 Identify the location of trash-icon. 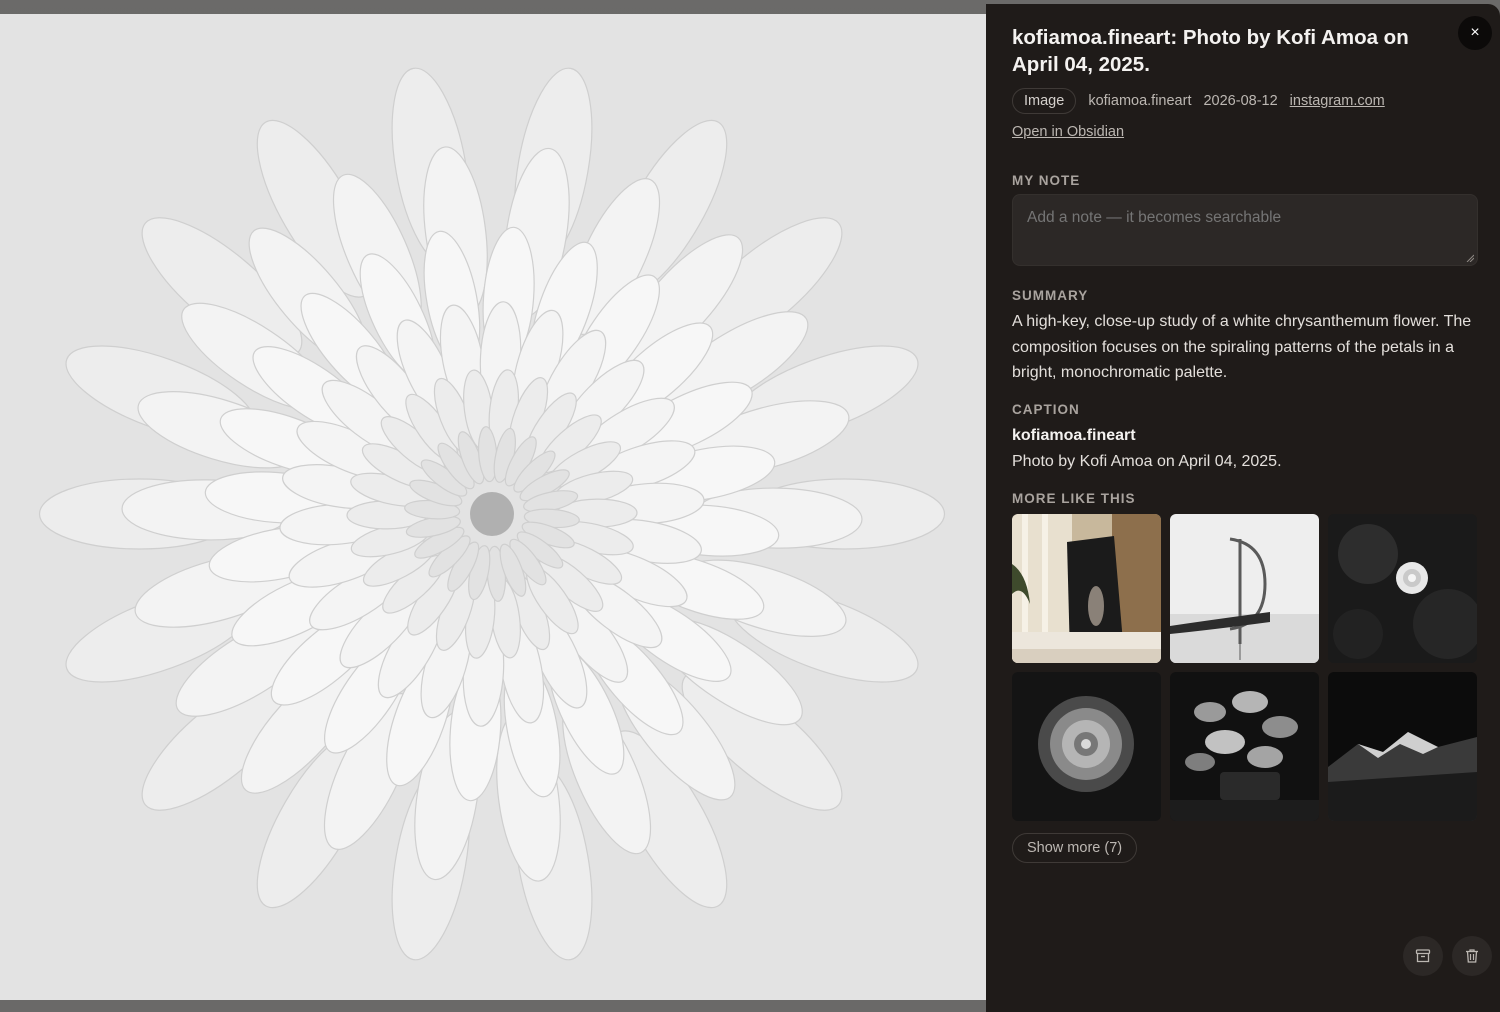
(1472, 956).